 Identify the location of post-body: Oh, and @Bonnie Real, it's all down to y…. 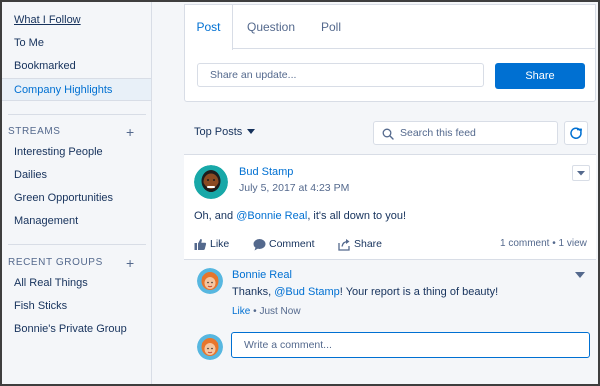
(300, 216).